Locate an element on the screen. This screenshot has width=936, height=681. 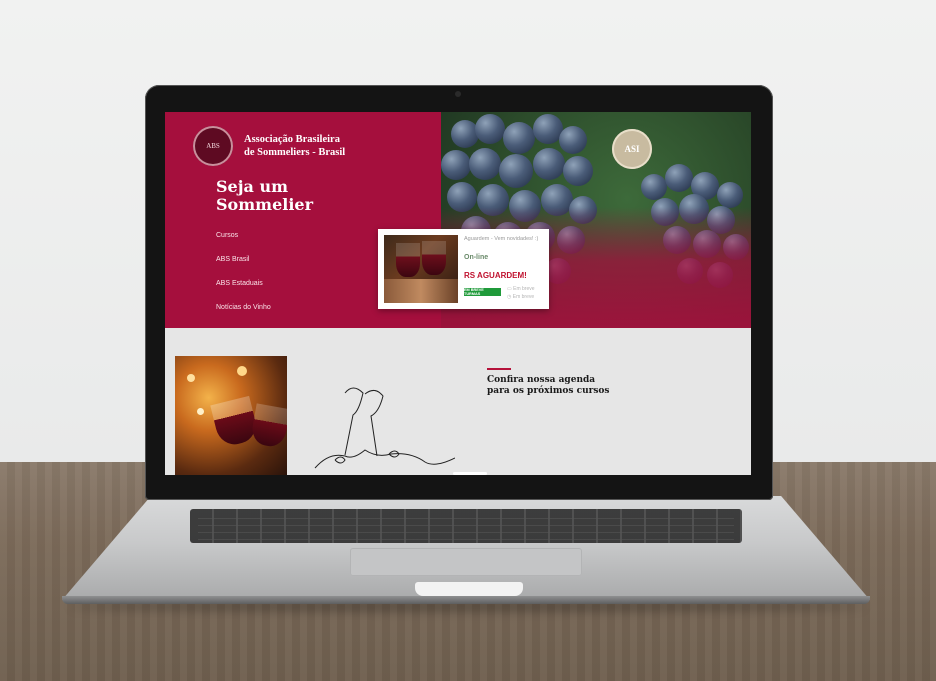
course-card-time: Em breve is located at coordinates (523, 297).